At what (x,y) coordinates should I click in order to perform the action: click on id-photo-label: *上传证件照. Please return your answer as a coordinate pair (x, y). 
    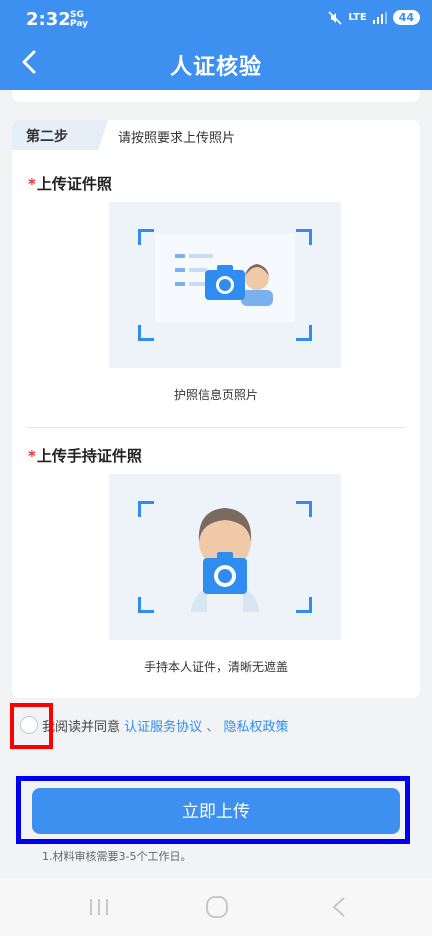
    Looking at the image, I should click on (70, 183).